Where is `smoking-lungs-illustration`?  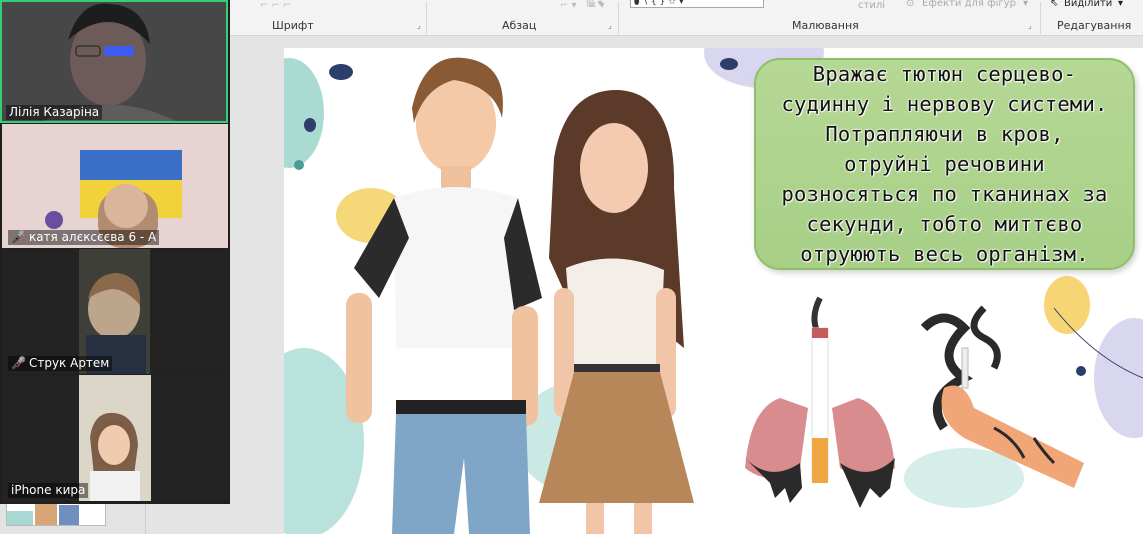 smoking-lungs-illustration is located at coordinates (820, 402).